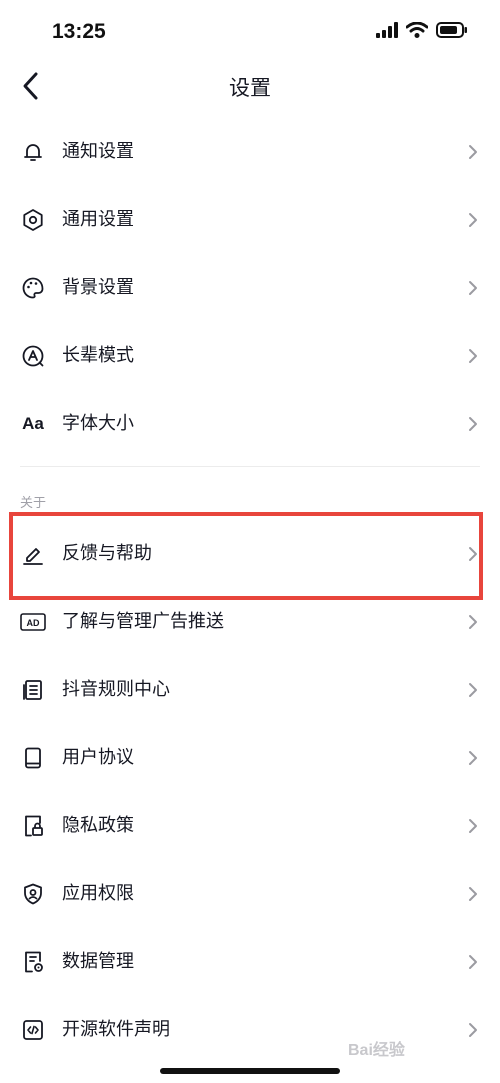  I want to click on home-indicator, so click(250, 1071).